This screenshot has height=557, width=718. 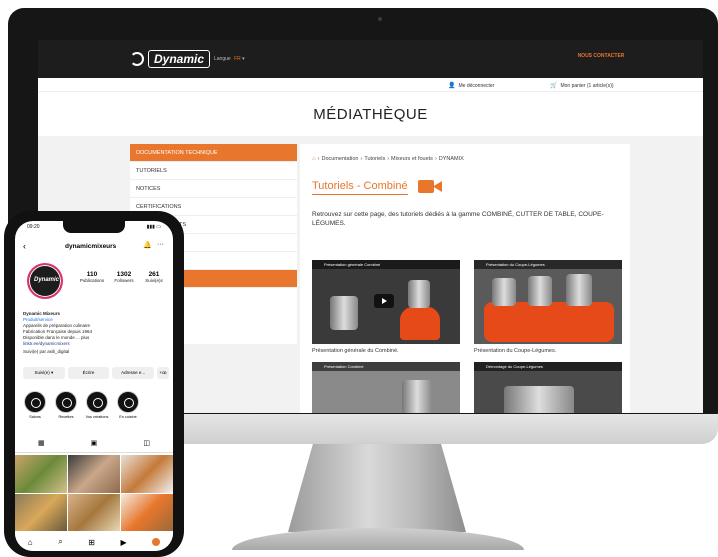 I want to click on monitor-base, so click(x=378, y=539).